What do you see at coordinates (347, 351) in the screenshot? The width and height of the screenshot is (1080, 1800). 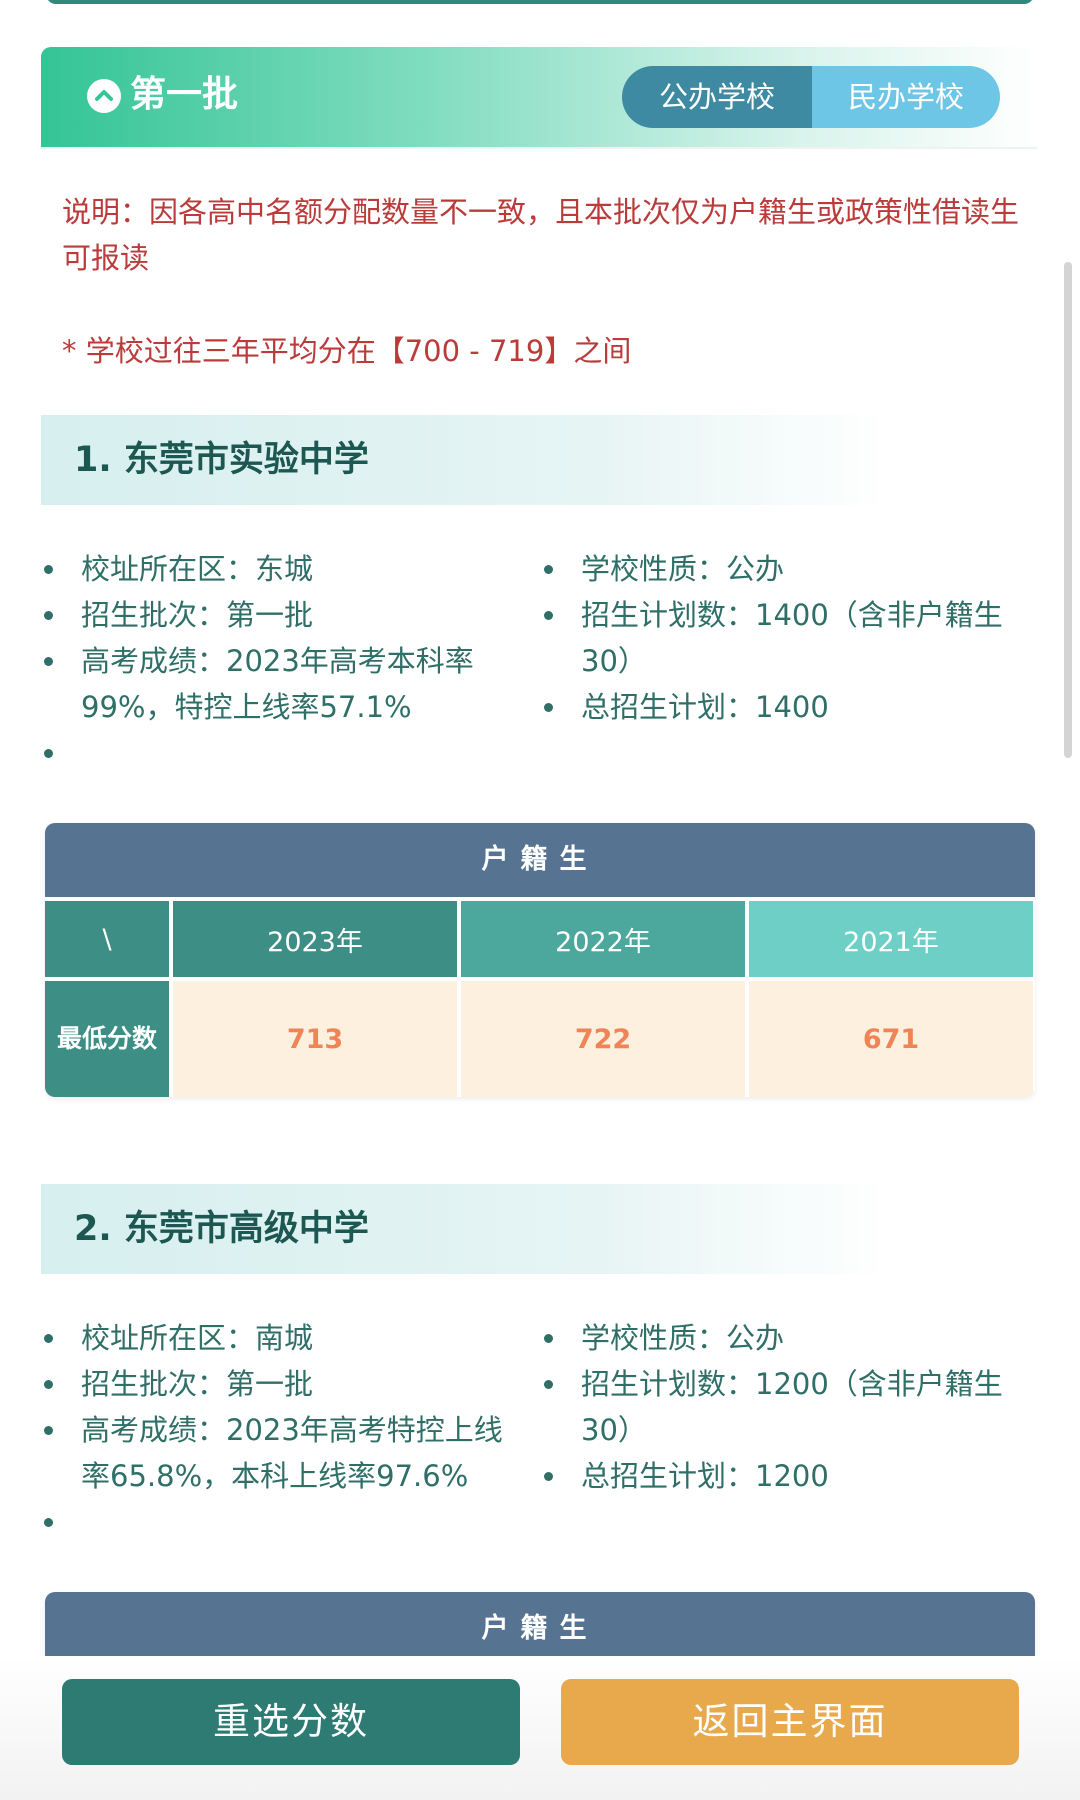 I see `average-score-note: * 学校过往三年平均分在【700 - 719】之间` at bounding box center [347, 351].